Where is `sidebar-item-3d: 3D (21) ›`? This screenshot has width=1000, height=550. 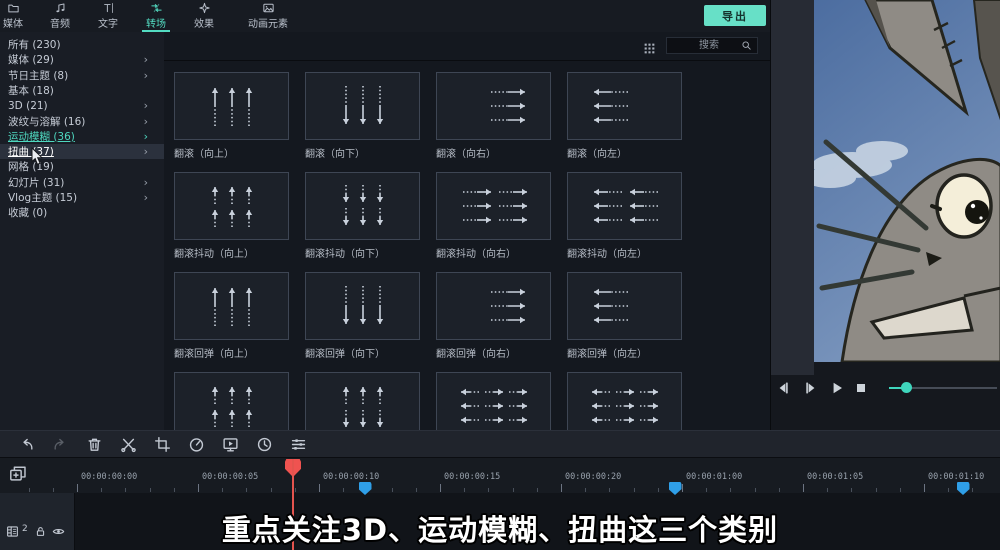 sidebar-item-3d: 3D (21) › is located at coordinates (82, 105).